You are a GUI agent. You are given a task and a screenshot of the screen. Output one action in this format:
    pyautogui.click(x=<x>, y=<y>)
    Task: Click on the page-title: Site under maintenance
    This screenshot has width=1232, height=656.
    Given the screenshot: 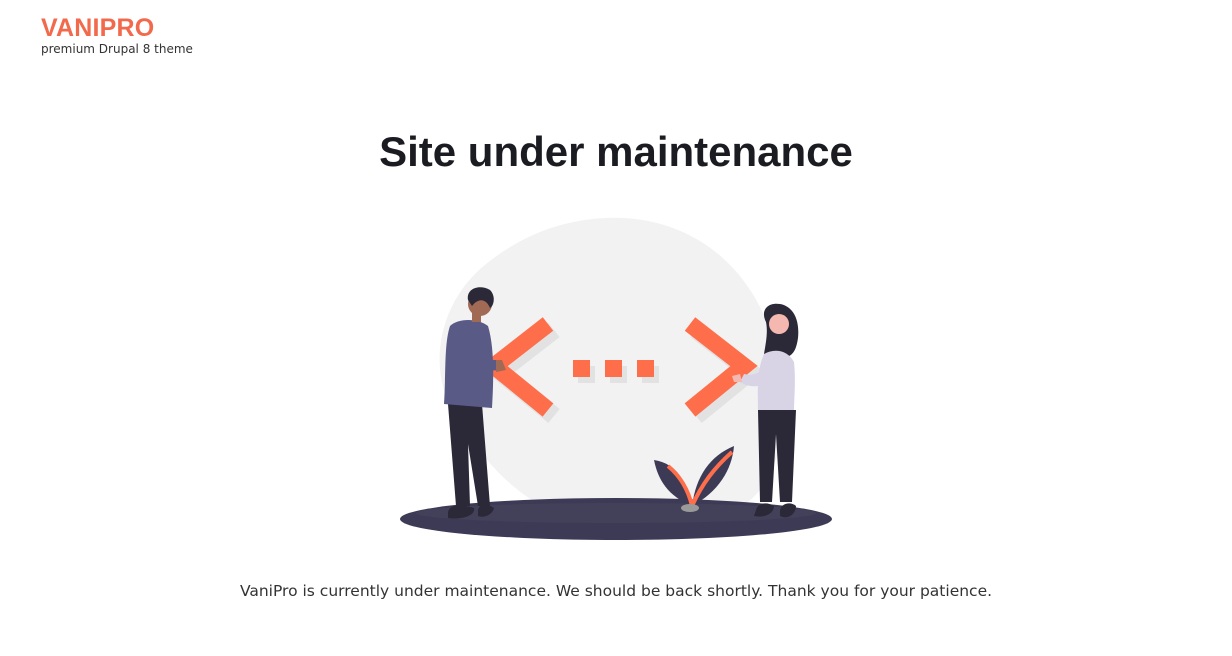 What is the action you would take?
    pyautogui.click(x=616, y=151)
    